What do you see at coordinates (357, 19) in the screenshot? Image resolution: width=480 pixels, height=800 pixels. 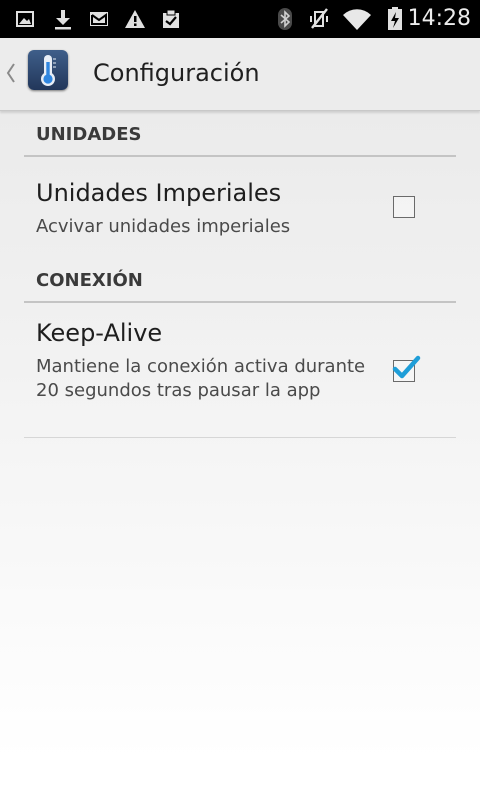 I see `wifi-icon` at bounding box center [357, 19].